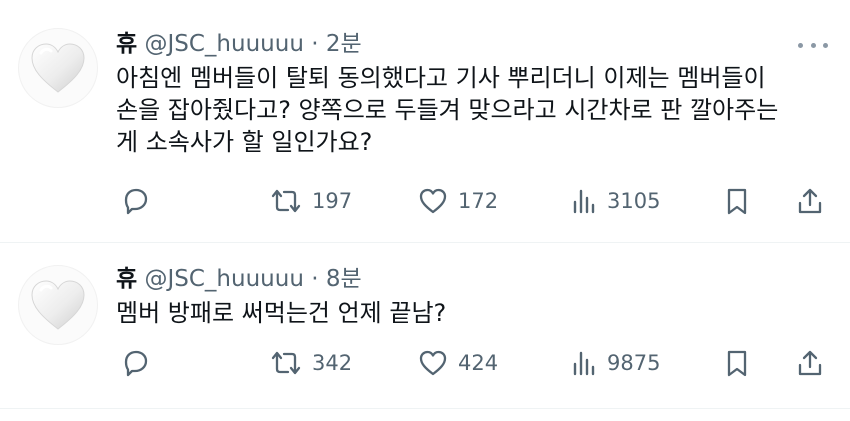  I want to click on tweet-text-line: 아침엔 멤버들이 탈퇴 동의했다고 기사 뿌리더니 이제는 멤버들이, so click(441, 78).